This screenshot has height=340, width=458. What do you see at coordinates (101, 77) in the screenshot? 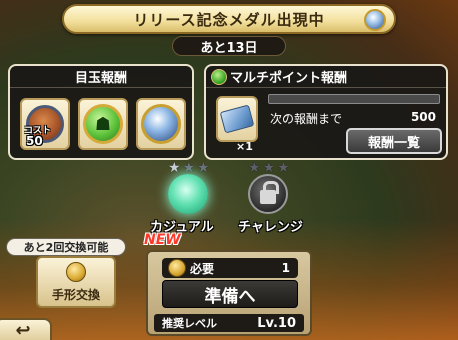
I see `featured-rewards-title: 目玉報酬` at bounding box center [101, 77].